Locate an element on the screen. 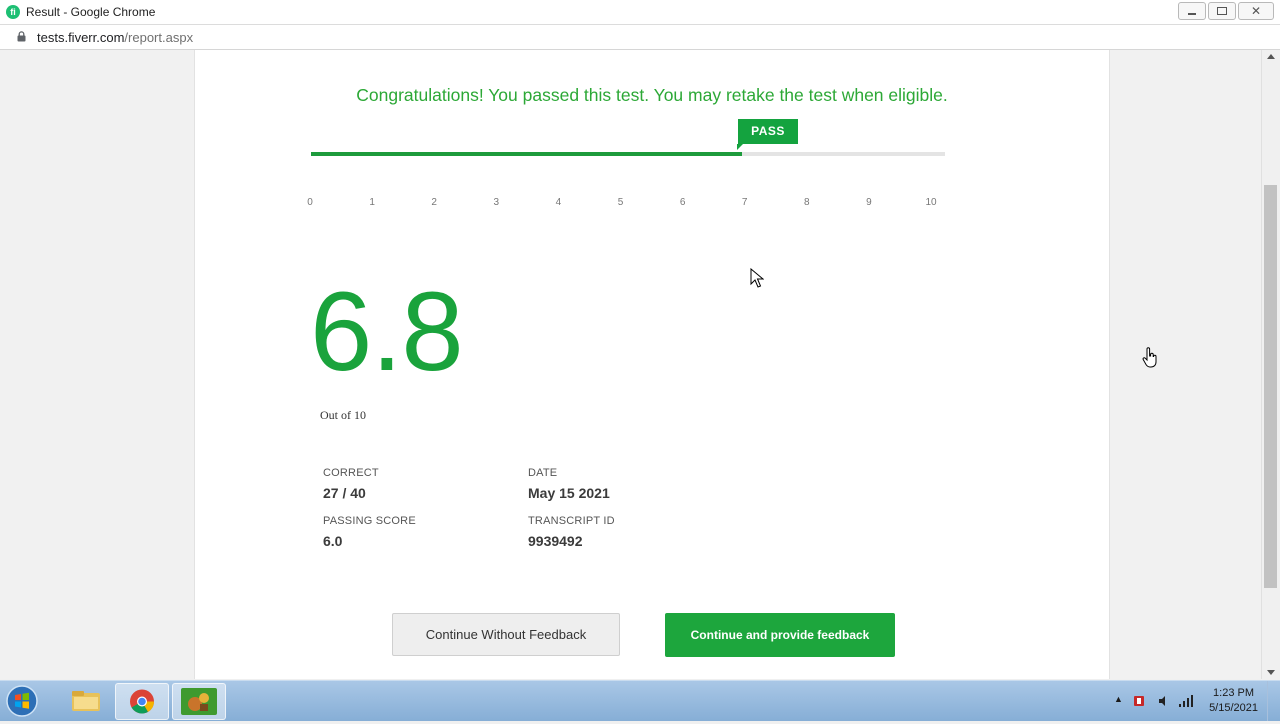  close-button: ✕ is located at coordinates (1256, 11).